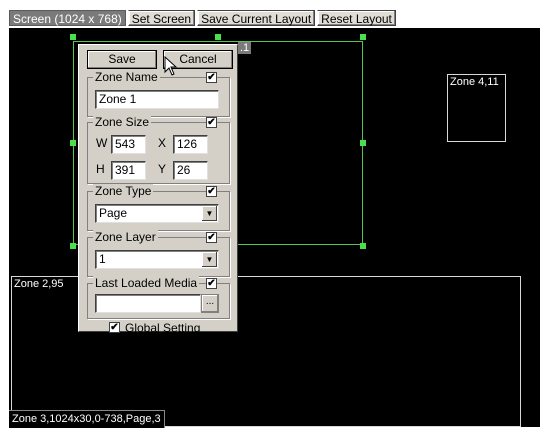  What do you see at coordinates (73, 246) in the screenshot?
I see `resize-handle-bottom-left` at bounding box center [73, 246].